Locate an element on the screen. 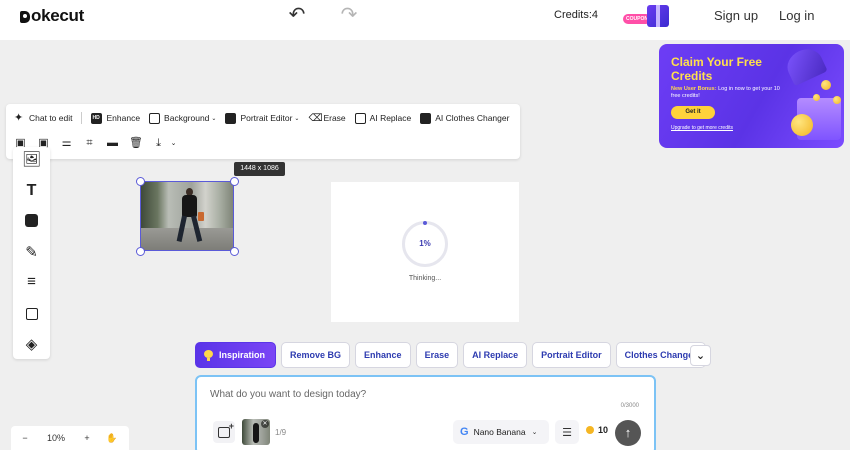 The image size is (850, 450). toolbox-icon: ▬ is located at coordinates (112, 143).